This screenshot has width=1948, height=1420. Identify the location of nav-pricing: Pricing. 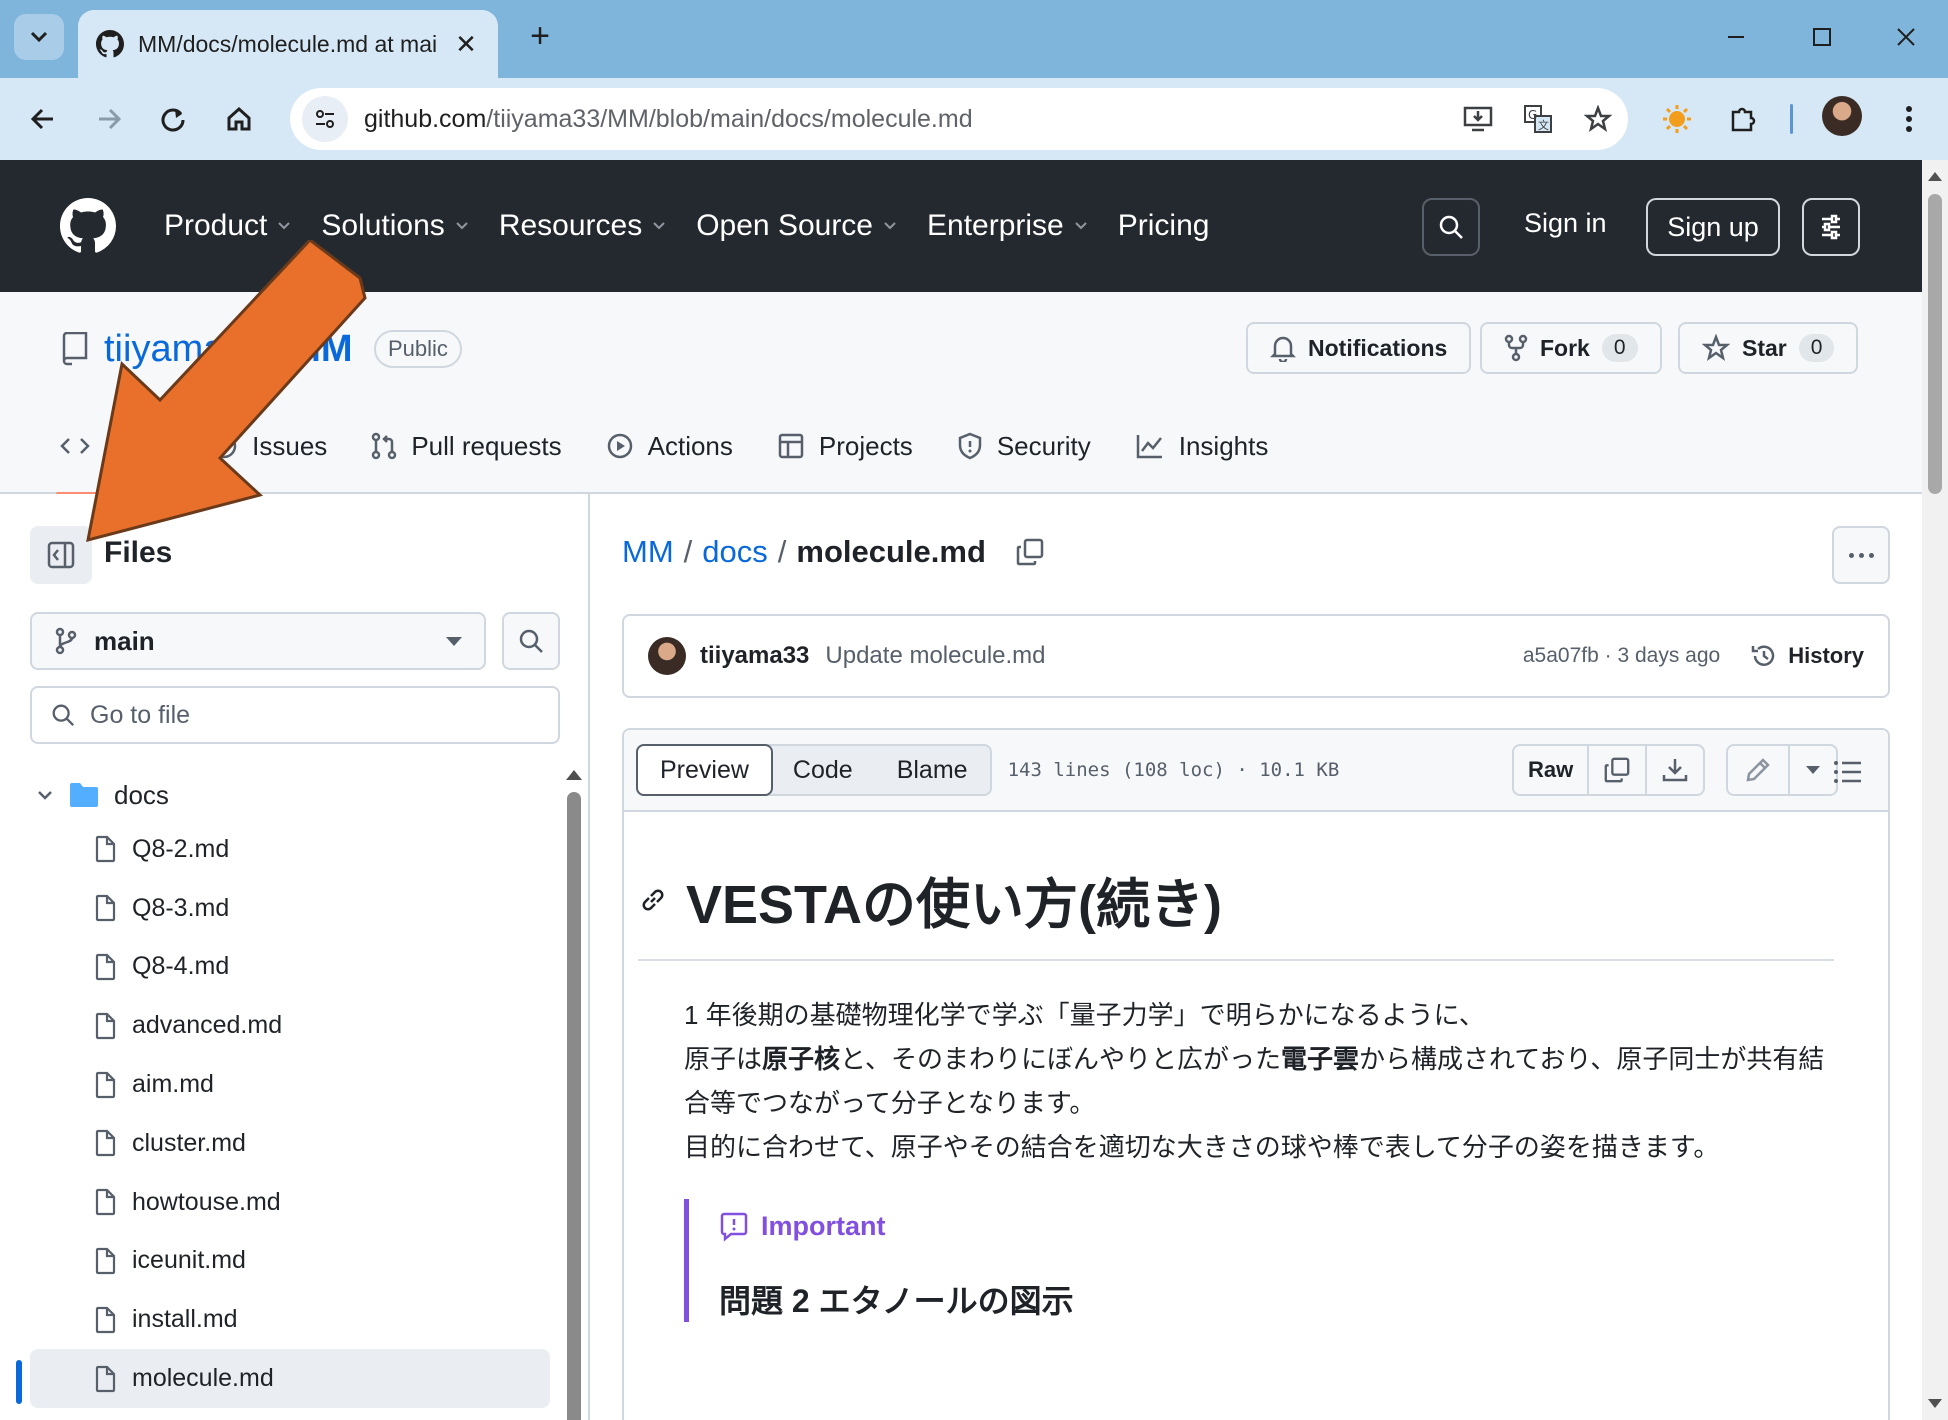
(1164, 226).